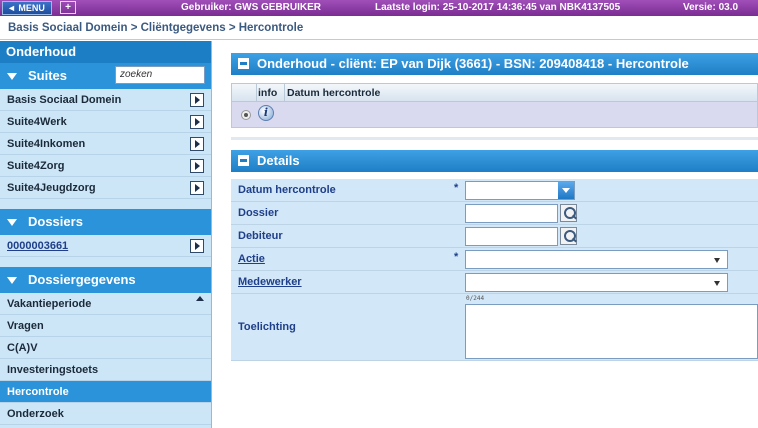 Image resolution: width=758 pixels, height=428 pixels. What do you see at coordinates (494, 114) in the screenshot?
I see `table-row: i` at bounding box center [494, 114].